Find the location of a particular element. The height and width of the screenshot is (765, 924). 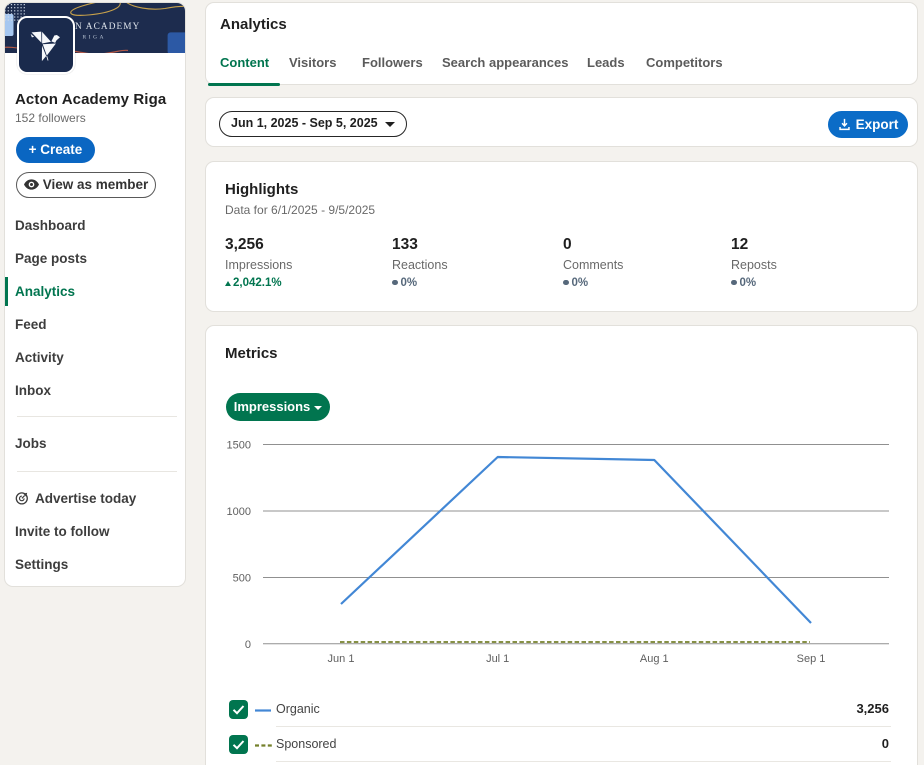

svg-text: 1000 is located at coordinates (239, 512).